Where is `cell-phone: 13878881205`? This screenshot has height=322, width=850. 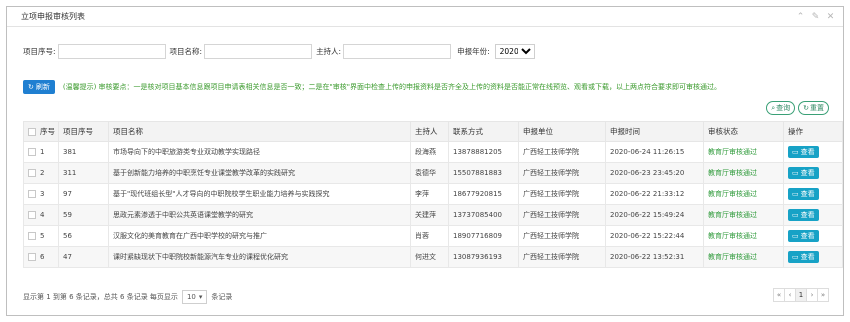
cell-phone: 13878881205 is located at coordinates (483, 152).